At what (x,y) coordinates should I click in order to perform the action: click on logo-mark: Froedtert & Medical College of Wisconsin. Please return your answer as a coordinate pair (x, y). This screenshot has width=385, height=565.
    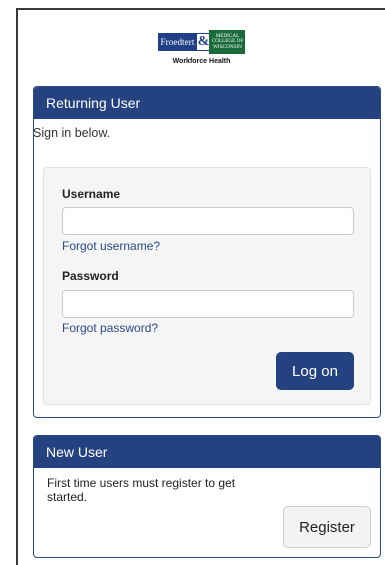
    Looking at the image, I should click on (201, 42).